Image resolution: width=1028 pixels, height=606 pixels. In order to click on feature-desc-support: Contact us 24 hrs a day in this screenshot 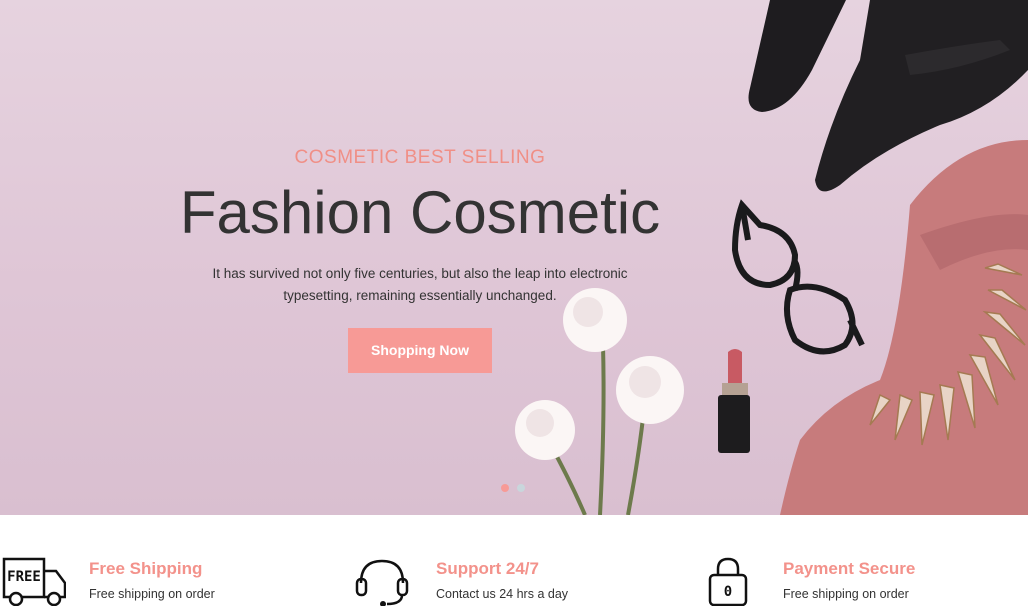, I will do `click(502, 594)`.